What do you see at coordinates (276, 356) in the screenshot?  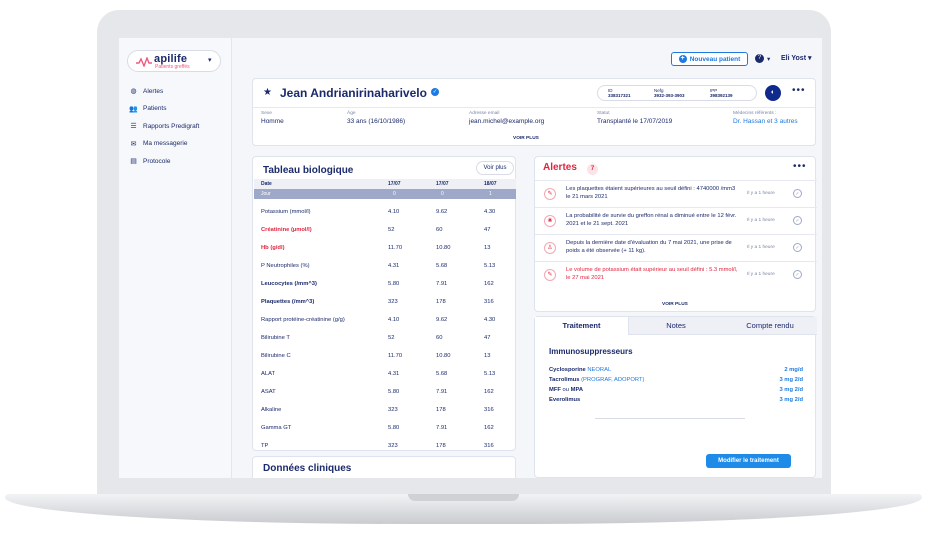 I see `bio-row-label: Bilirubine C` at bounding box center [276, 356].